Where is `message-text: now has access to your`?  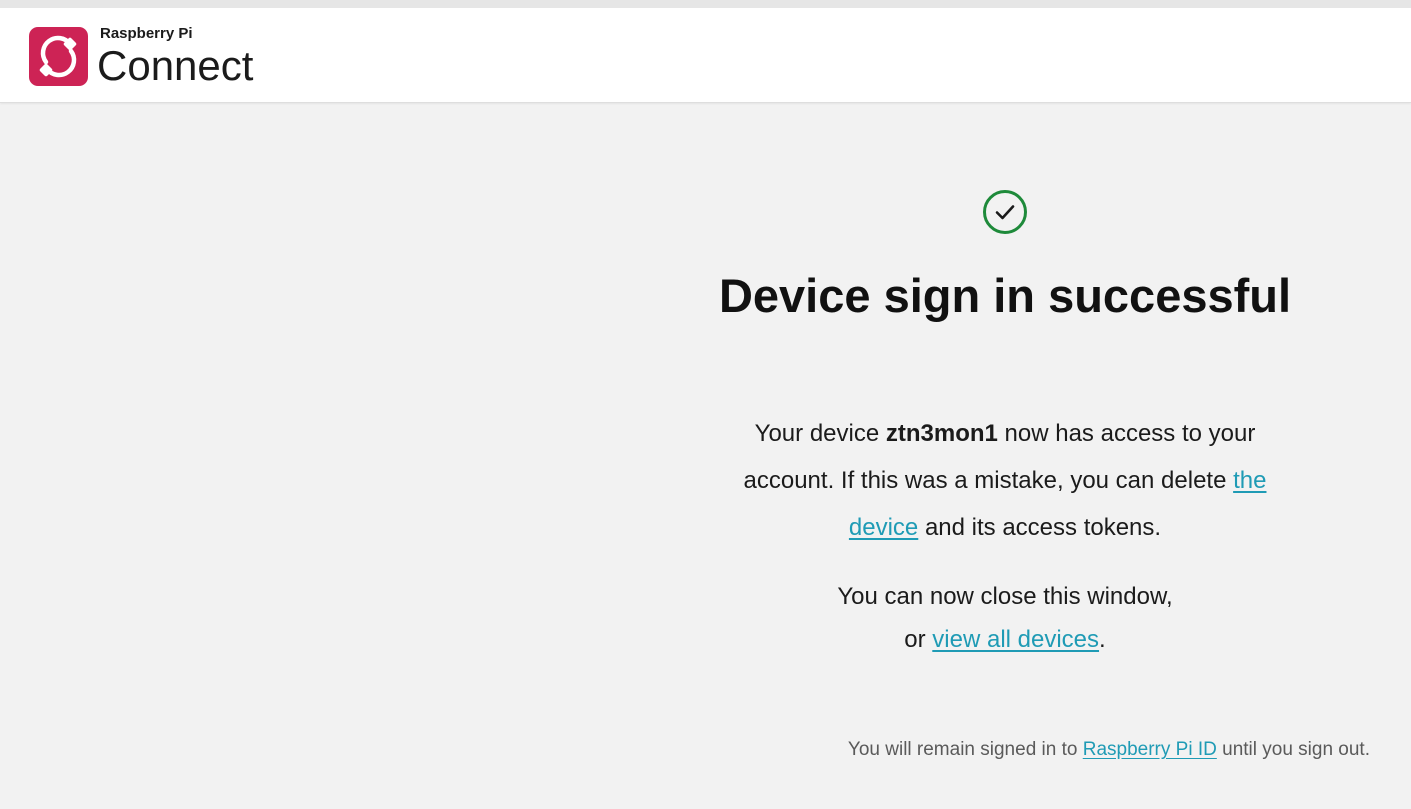
message-text: now has access to your is located at coordinates (1126, 433).